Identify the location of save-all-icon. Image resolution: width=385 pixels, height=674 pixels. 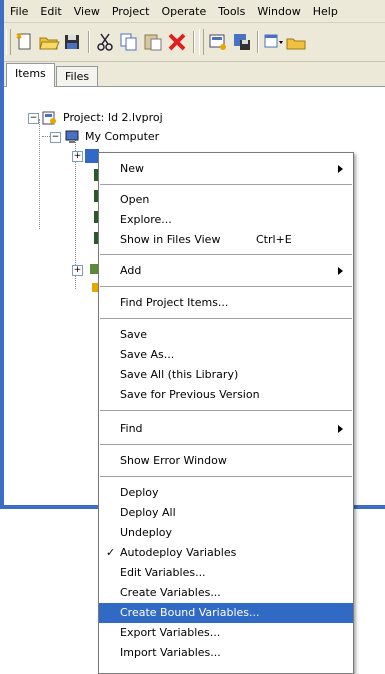
(73, 42).